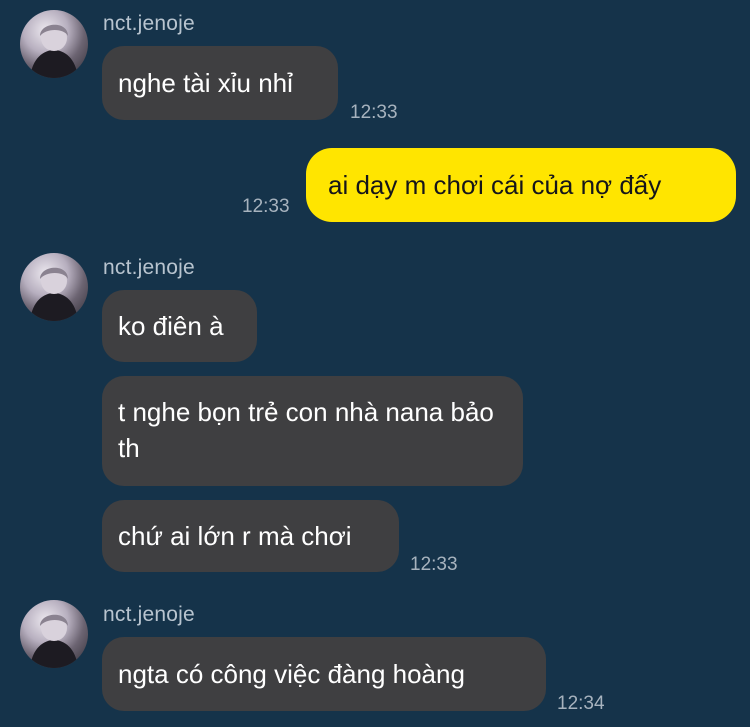  Describe the element at coordinates (220, 83) in the screenshot. I see `message-bubble-incoming: nghe tài xỉu nhỉ` at that location.